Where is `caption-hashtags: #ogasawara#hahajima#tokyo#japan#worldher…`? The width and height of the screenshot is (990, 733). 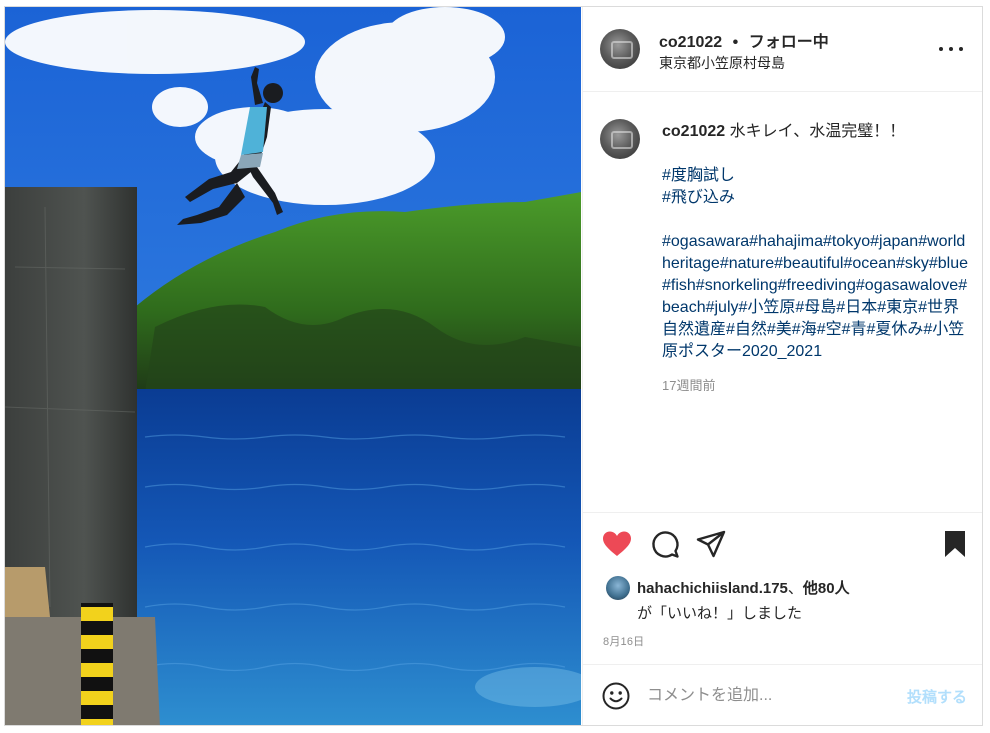
caption-hashtags: #ogasawara#hahajima#tokyo#japan#worldher… is located at coordinates (817, 297).